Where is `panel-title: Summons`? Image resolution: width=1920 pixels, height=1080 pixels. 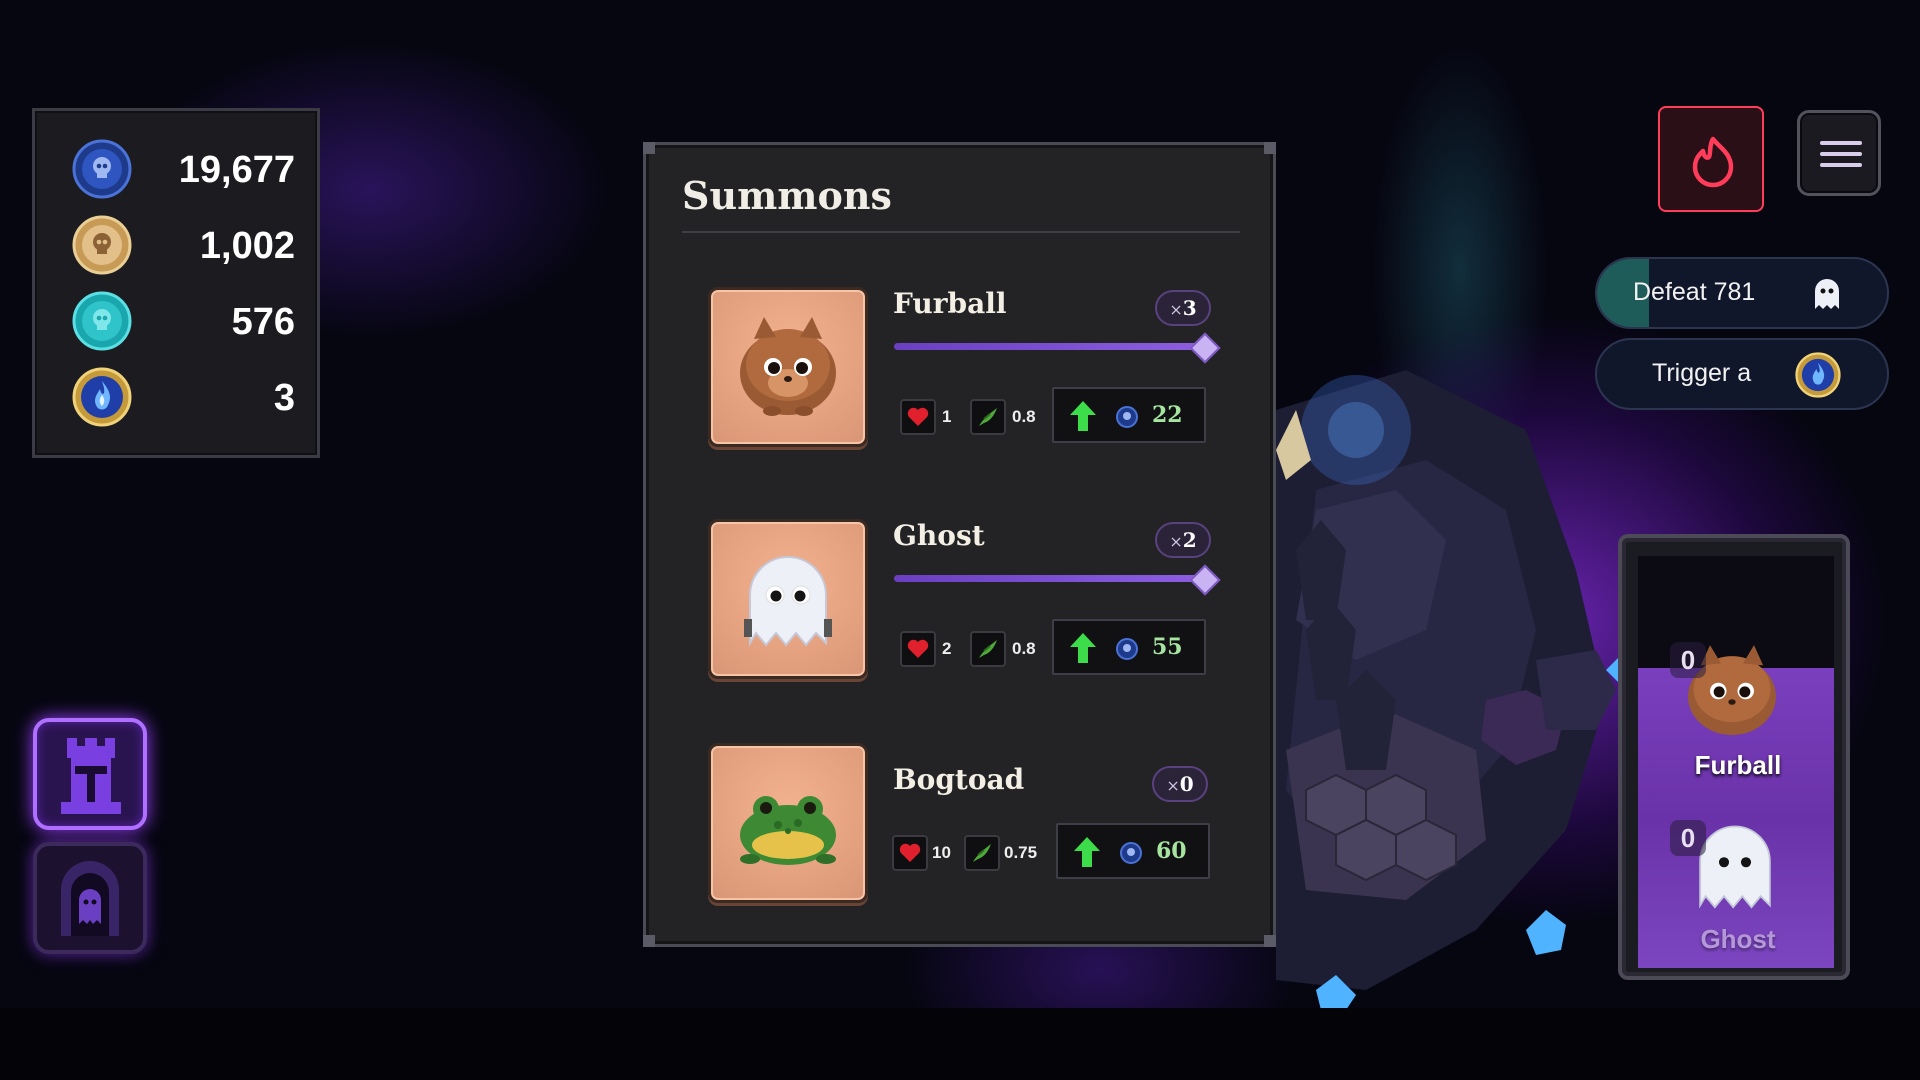 panel-title: Summons is located at coordinates (787, 195).